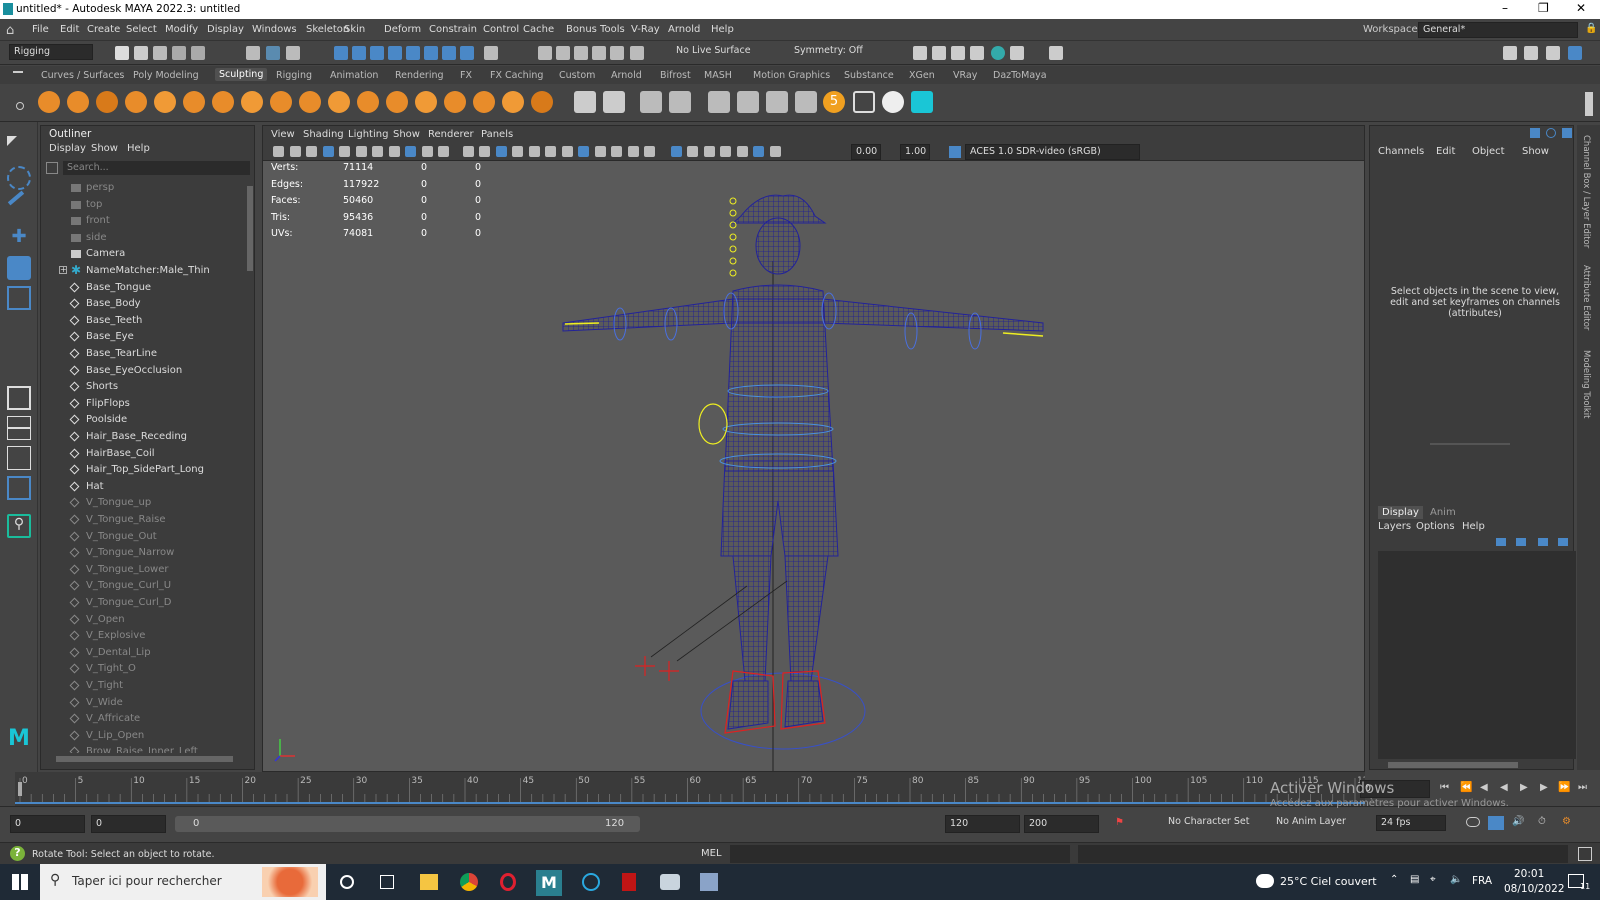 The height and width of the screenshot is (900, 1600). What do you see at coordinates (47, 824) in the screenshot?
I see `start-time-field: 0` at bounding box center [47, 824].